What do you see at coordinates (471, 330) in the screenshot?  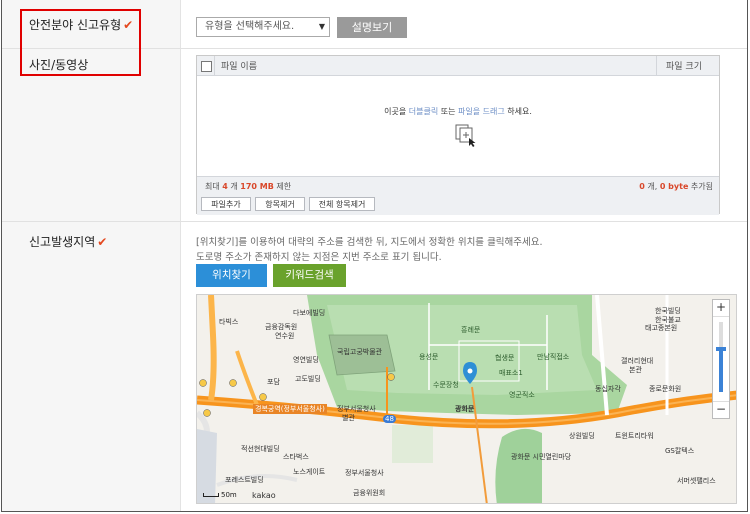 I see `map-label: 흥례문` at bounding box center [471, 330].